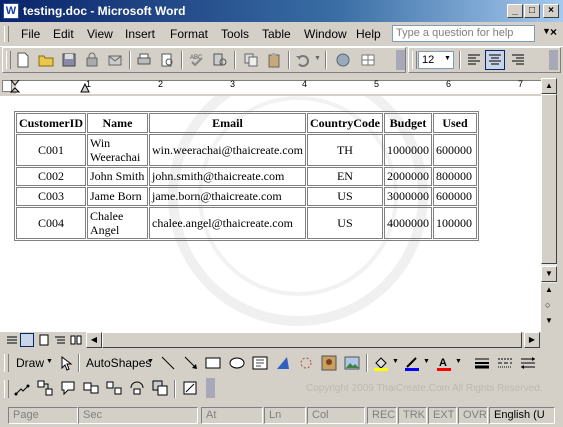 The height and width of the screenshot is (427, 563). What do you see at coordinates (68, 388) in the screenshot?
I see `callout-icon` at bounding box center [68, 388].